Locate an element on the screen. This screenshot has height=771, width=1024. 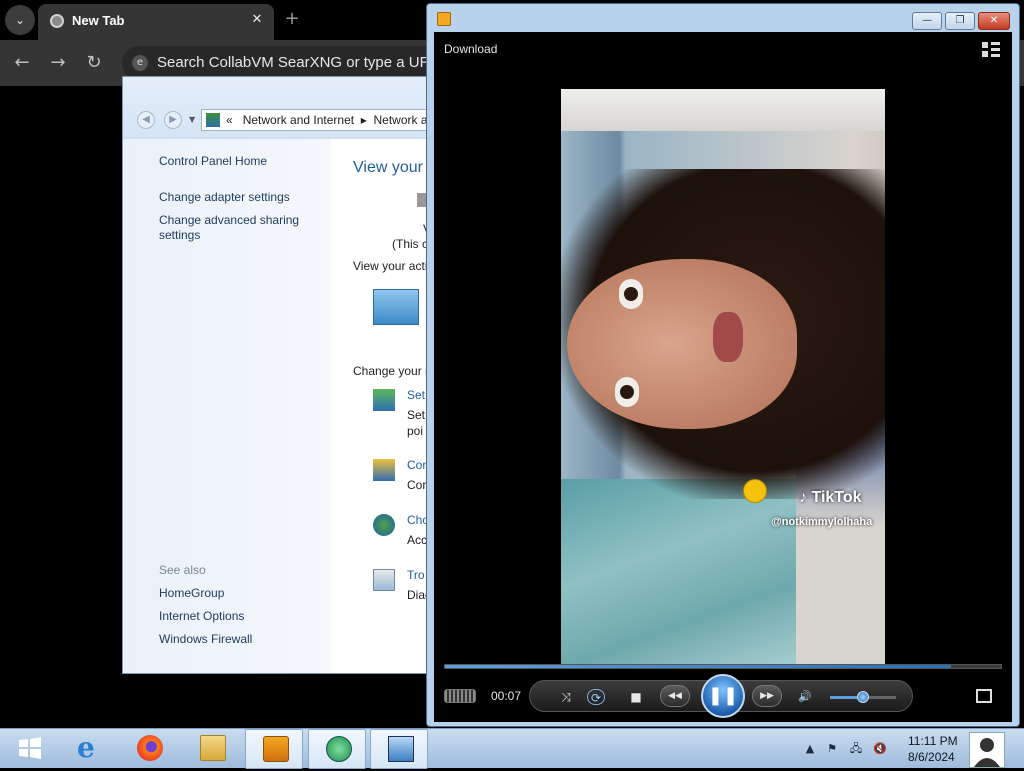
control-panel-home-link: Control Panel Home is located at coordinates (213, 161).